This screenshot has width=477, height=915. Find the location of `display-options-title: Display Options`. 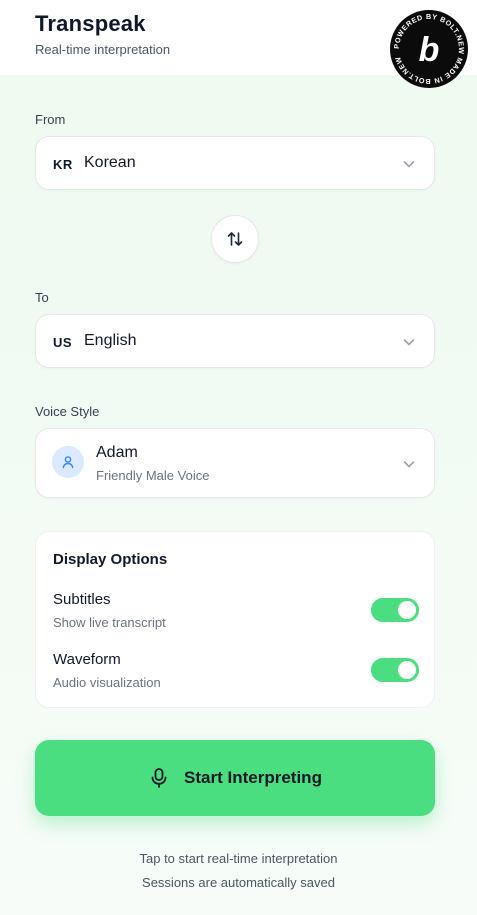

display-options-title: Display Options is located at coordinates (110, 559).